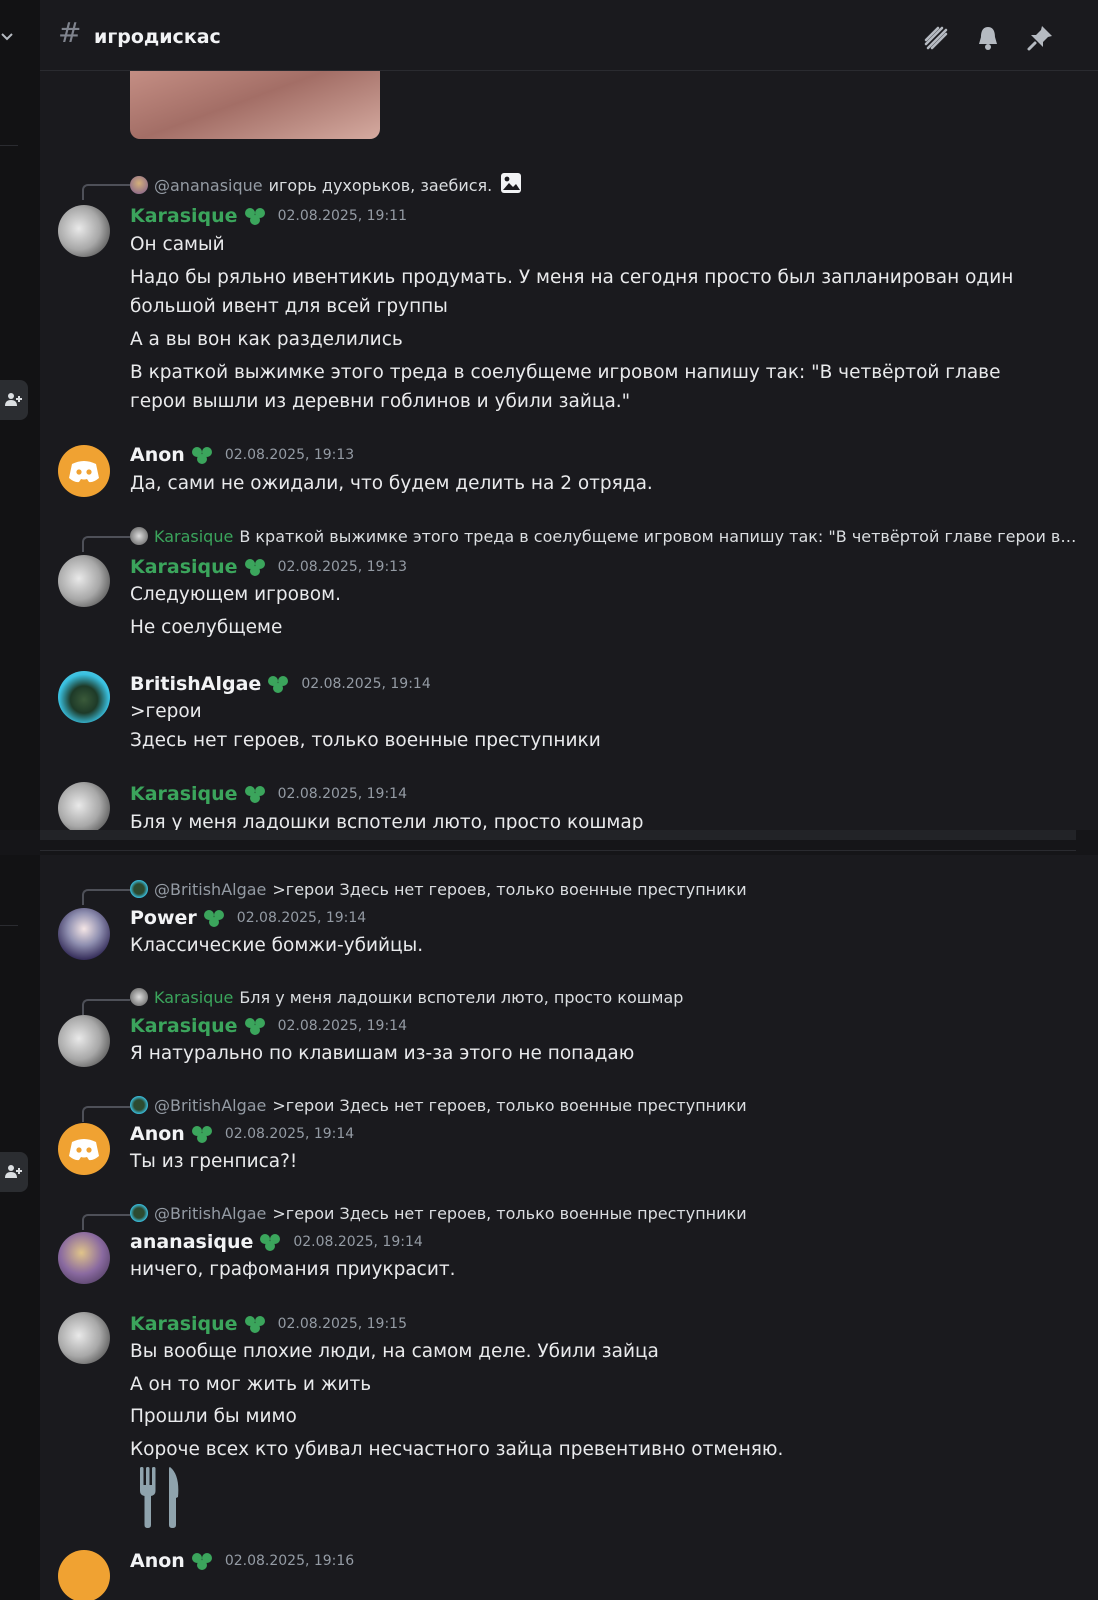 This screenshot has width=1098, height=1600. What do you see at coordinates (208, 185) in the screenshot?
I see `reply-mention: @ananasique` at bounding box center [208, 185].